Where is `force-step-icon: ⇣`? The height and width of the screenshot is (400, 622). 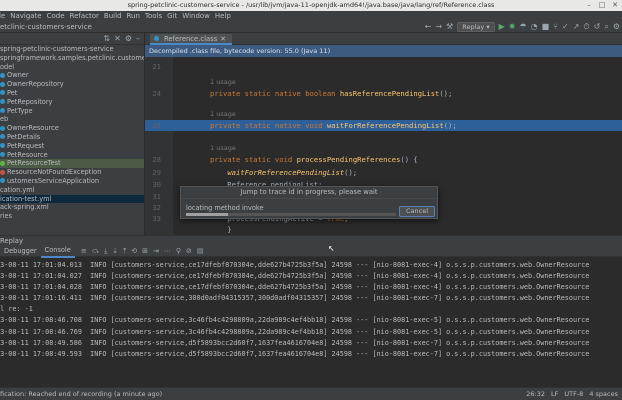
force-step-icon: ⇣ is located at coordinates (115, 251).